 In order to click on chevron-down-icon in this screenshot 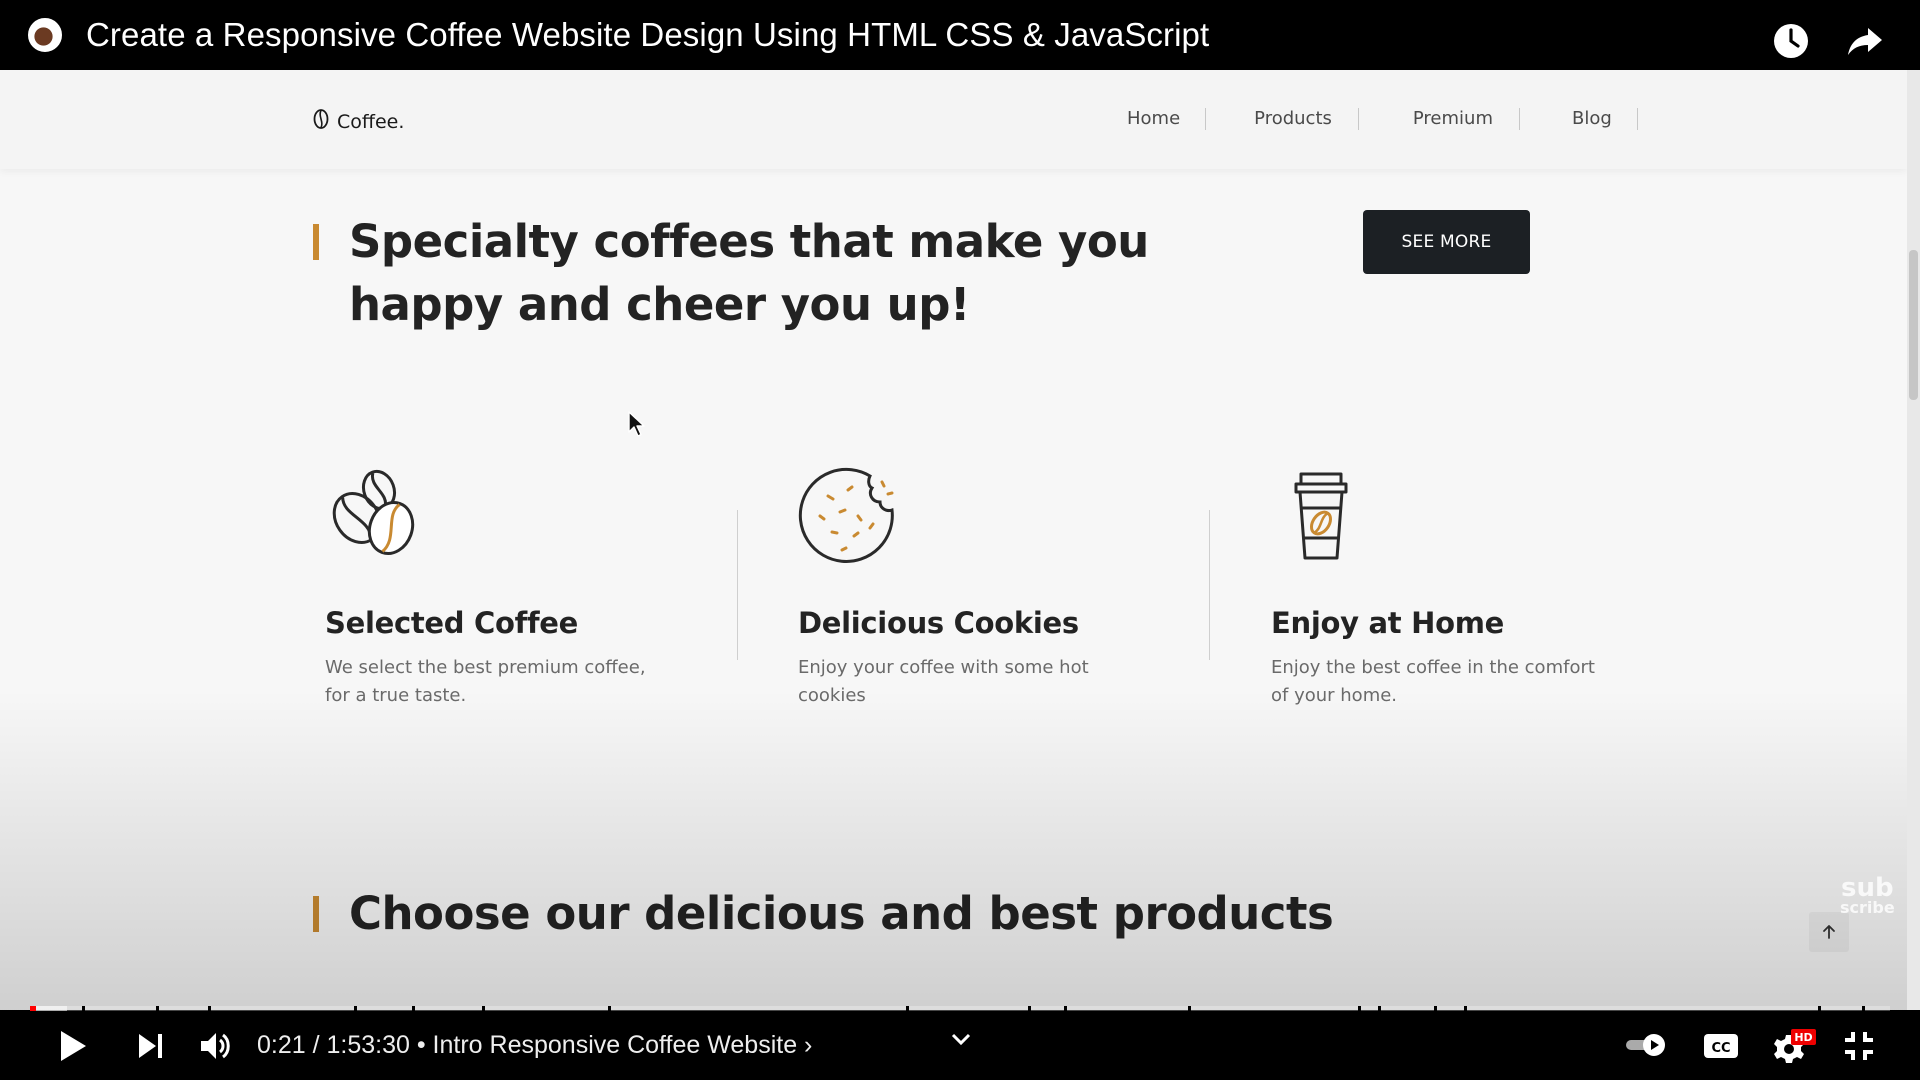, I will do `click(961, 1041)`.